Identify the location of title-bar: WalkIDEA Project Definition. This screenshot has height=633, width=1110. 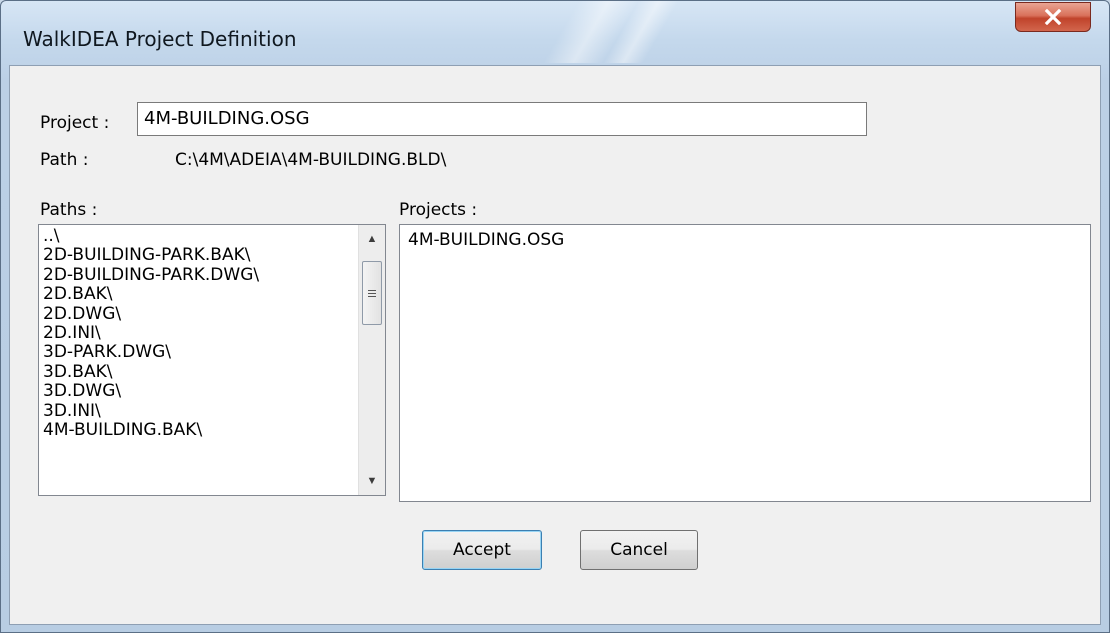
(555, 32).